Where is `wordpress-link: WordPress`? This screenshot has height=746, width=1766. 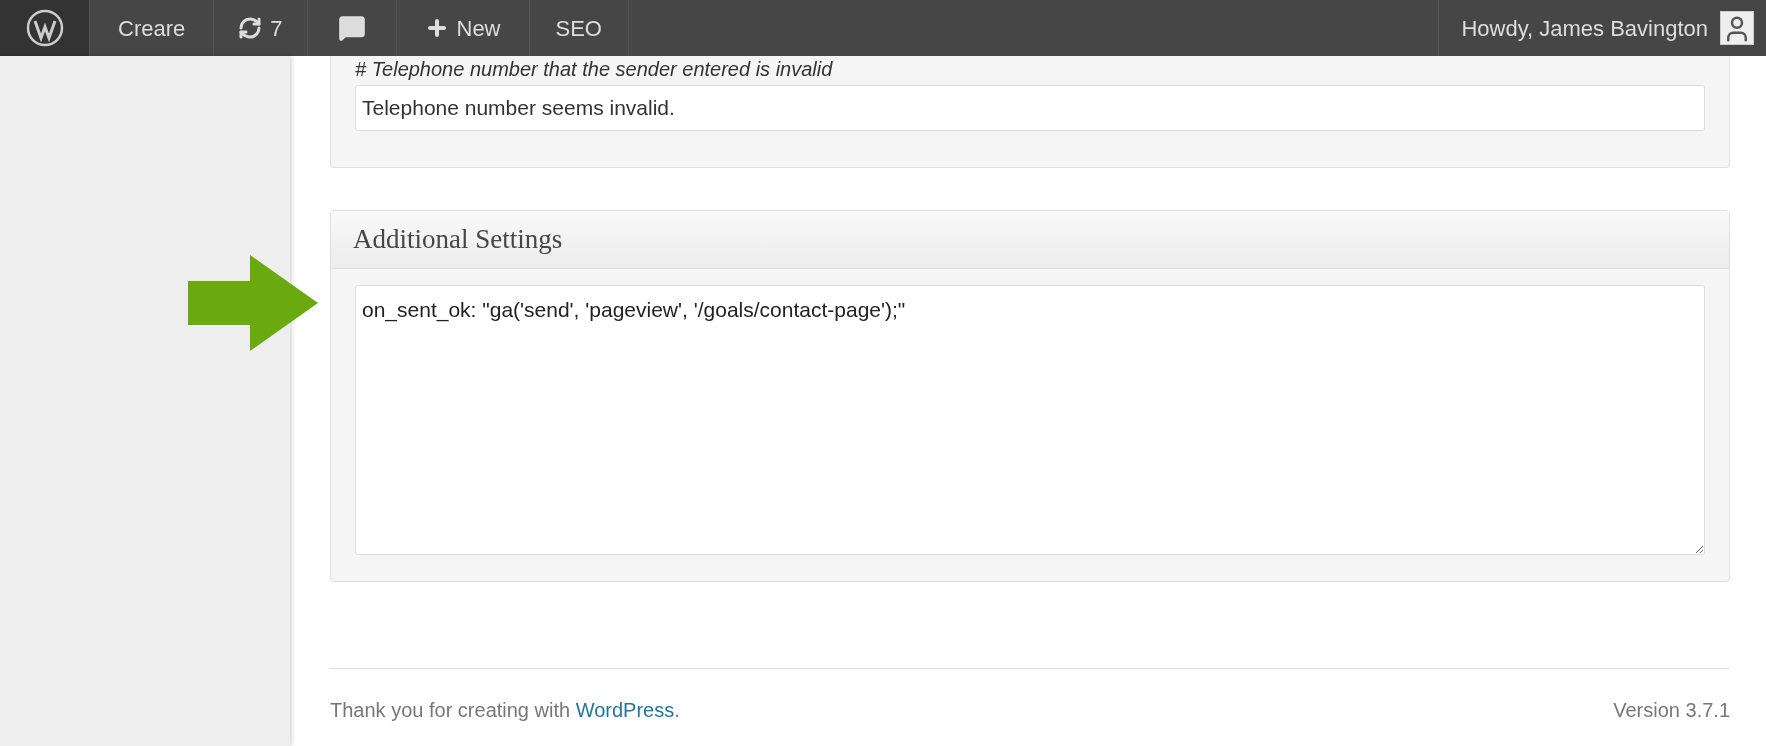 wordpress-link: WordPress is located at coordinates (625, 710).